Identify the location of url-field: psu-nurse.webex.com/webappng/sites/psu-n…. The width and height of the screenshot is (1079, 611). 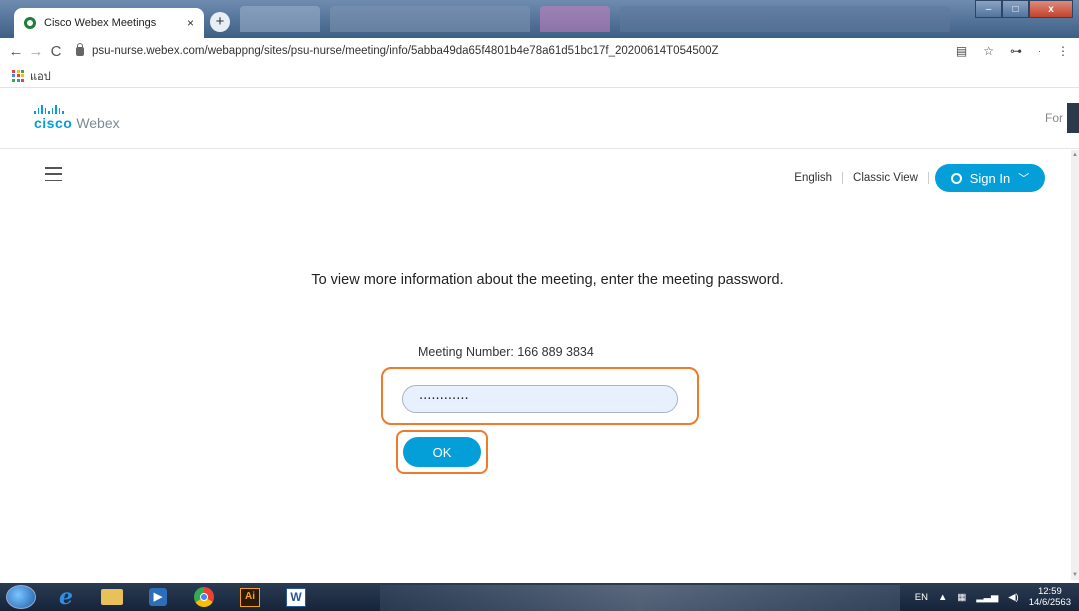
(397, 49).